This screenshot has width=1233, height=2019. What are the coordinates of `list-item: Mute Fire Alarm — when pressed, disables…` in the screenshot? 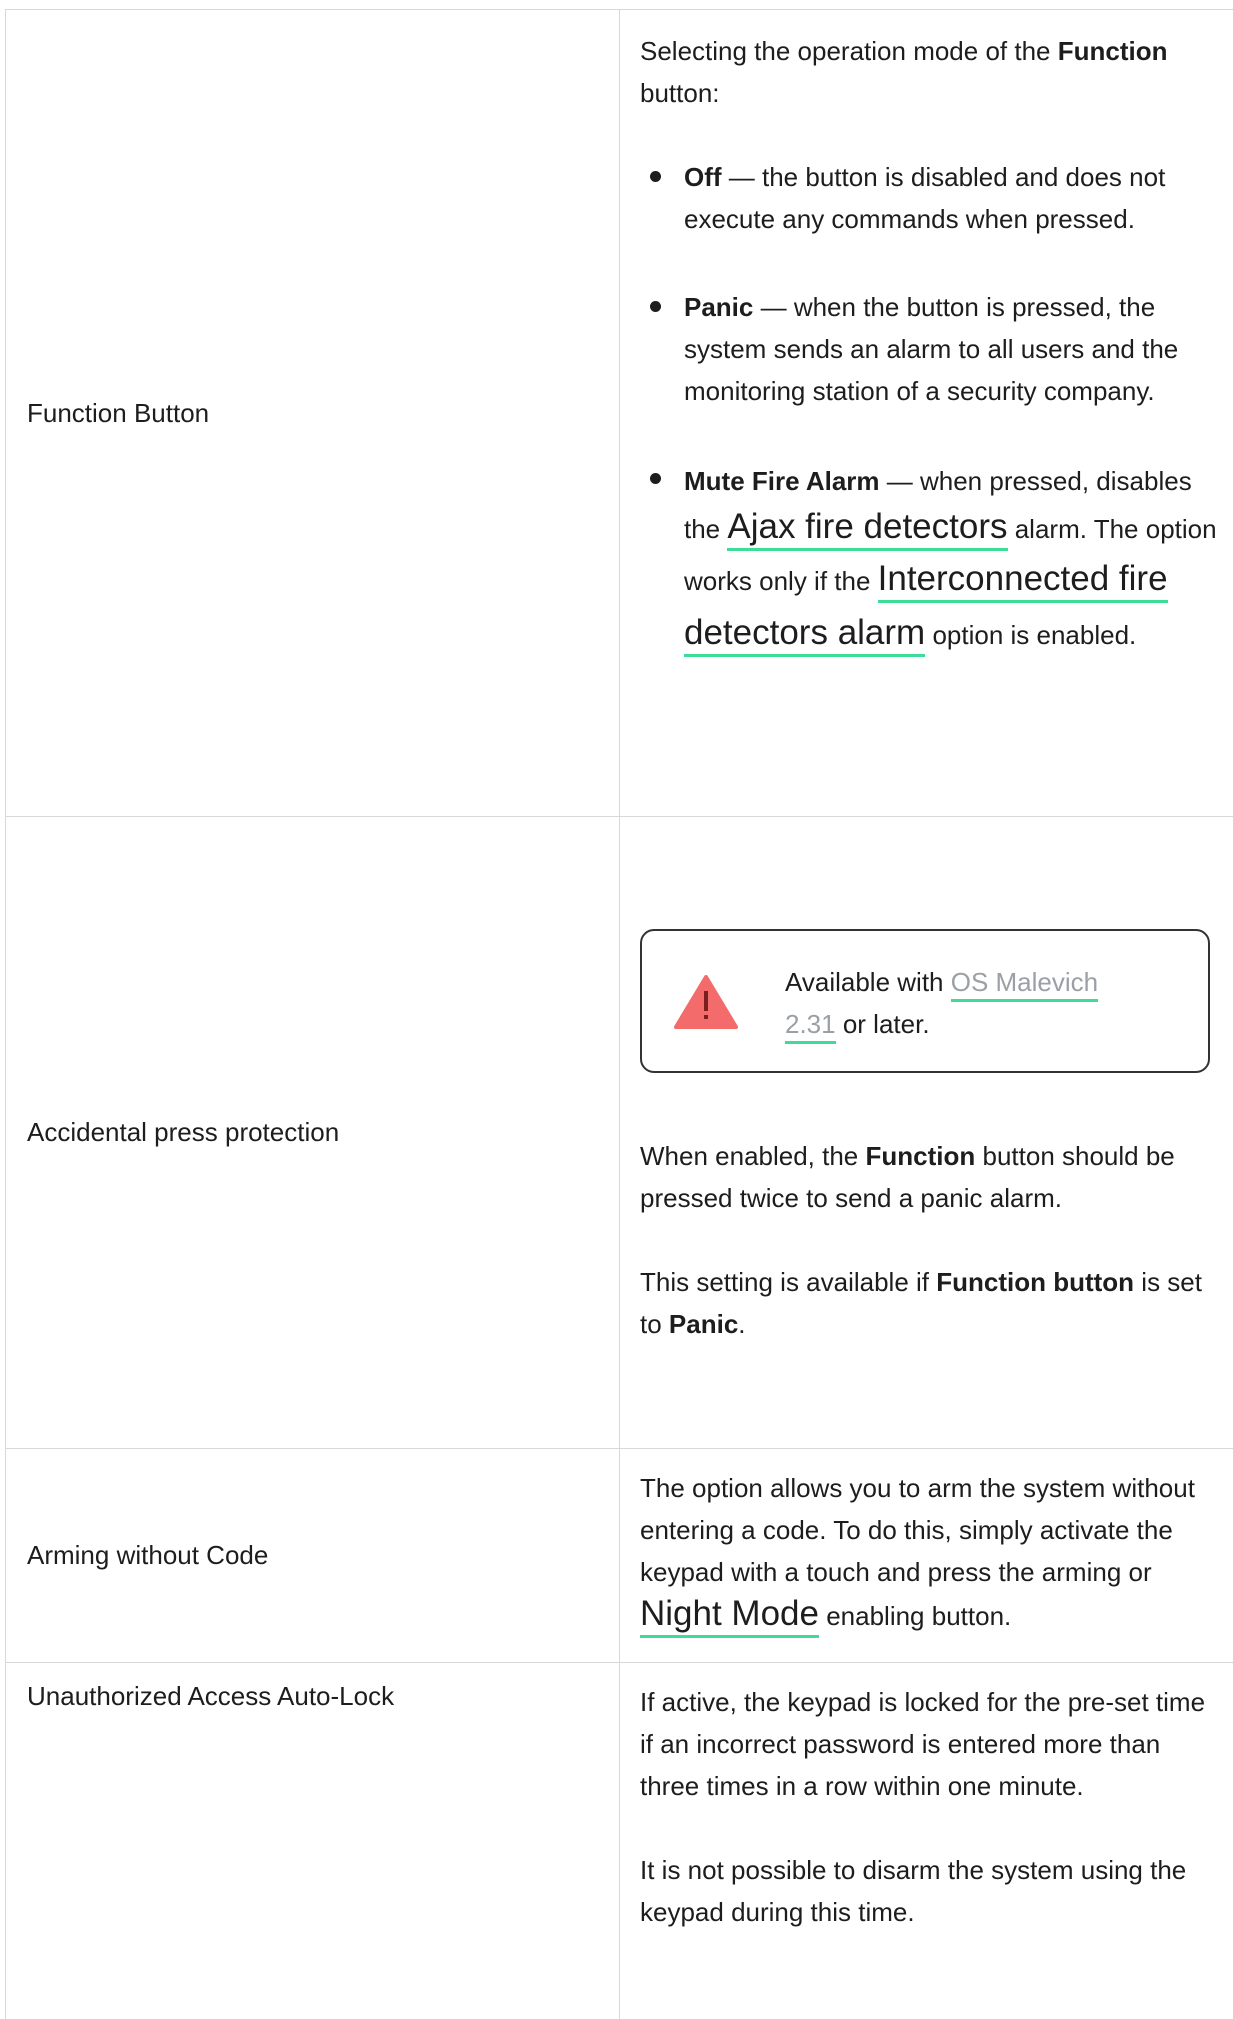 It's located at (929, 559).